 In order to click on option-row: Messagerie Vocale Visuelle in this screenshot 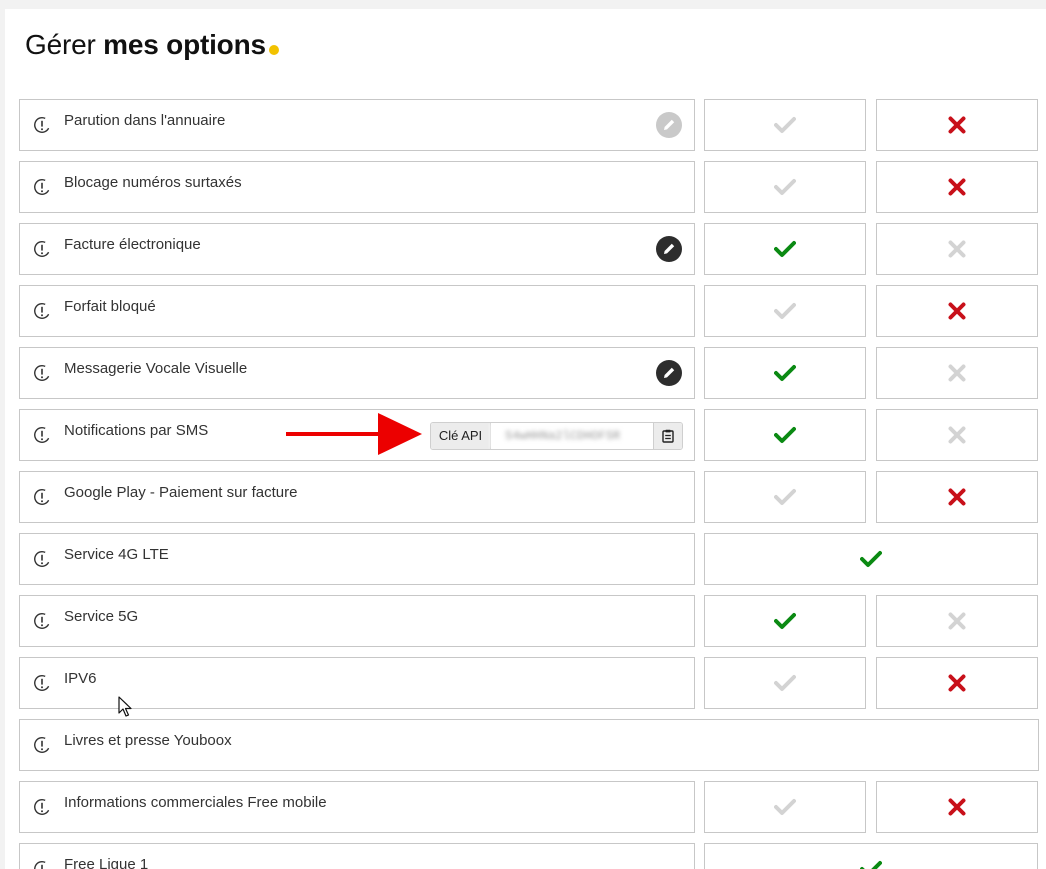, I will do `click(529, 373)`.